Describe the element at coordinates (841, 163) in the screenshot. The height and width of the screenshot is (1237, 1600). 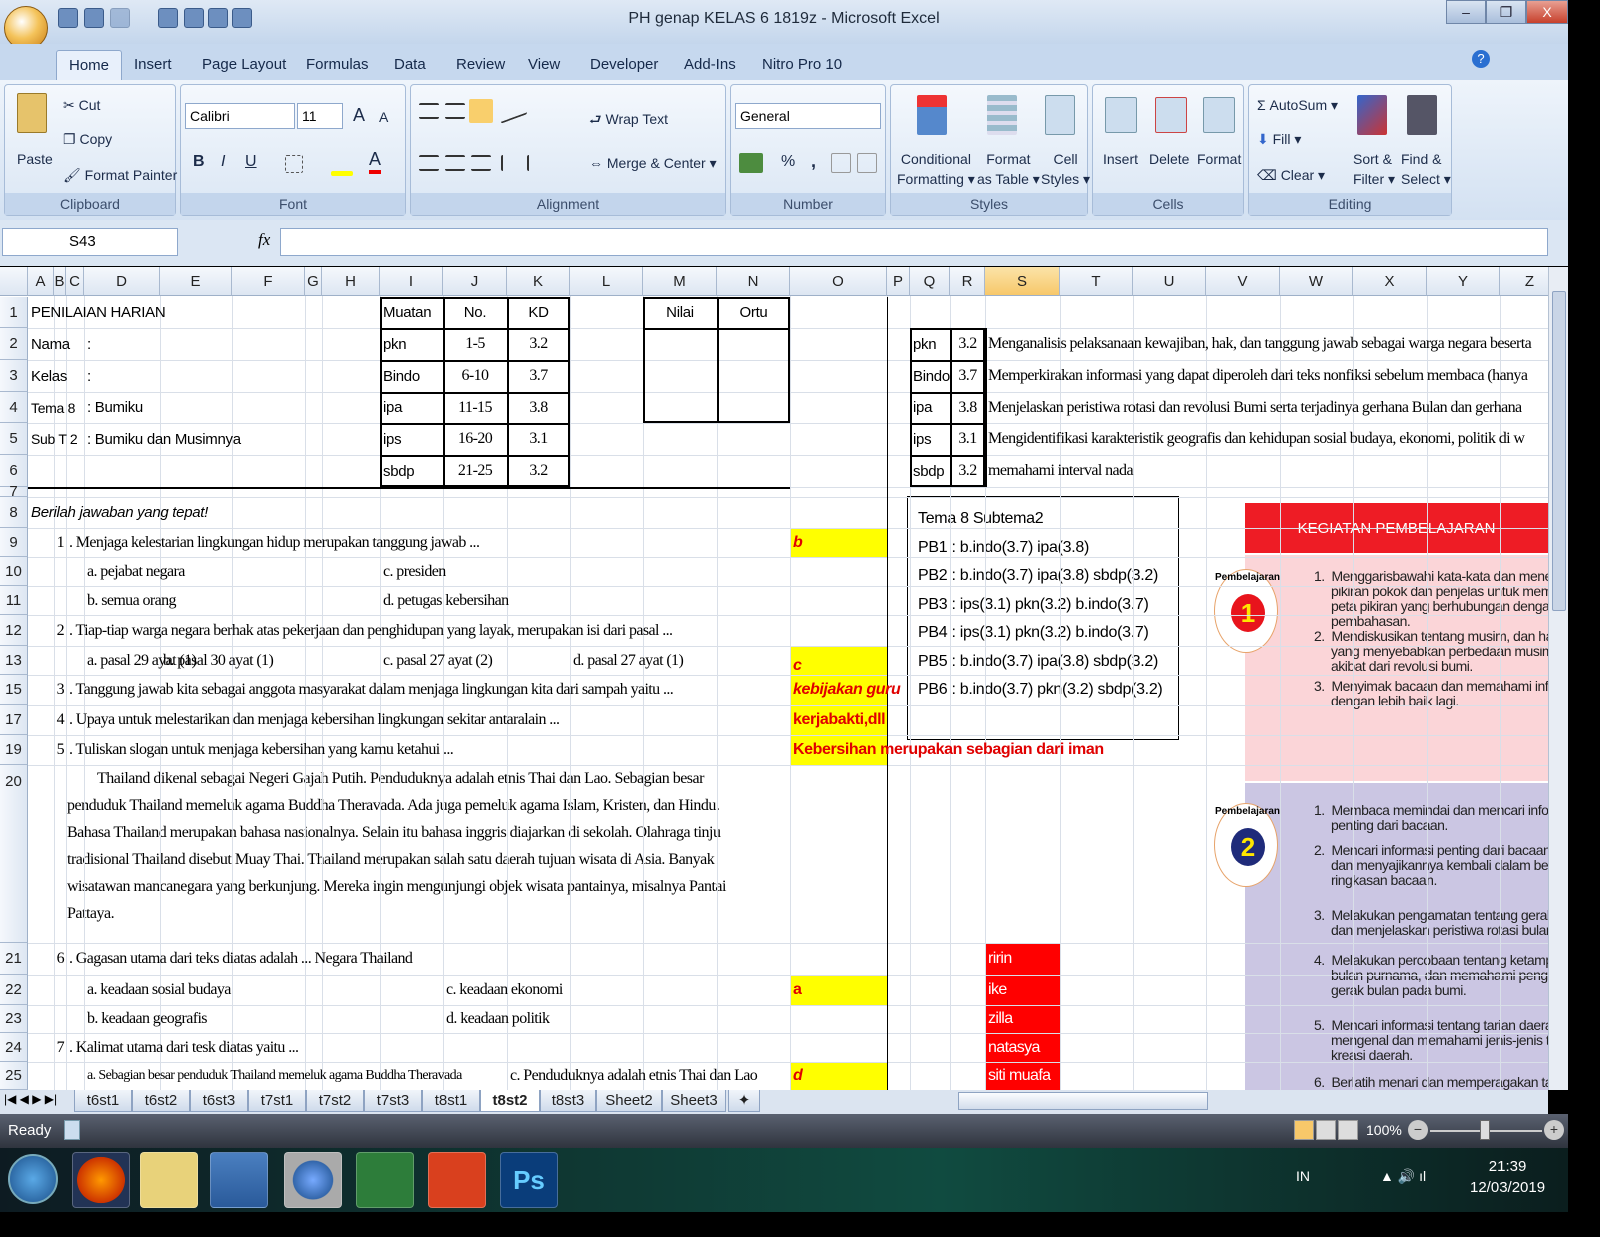
I see `increase-decimal-icon` at that location.